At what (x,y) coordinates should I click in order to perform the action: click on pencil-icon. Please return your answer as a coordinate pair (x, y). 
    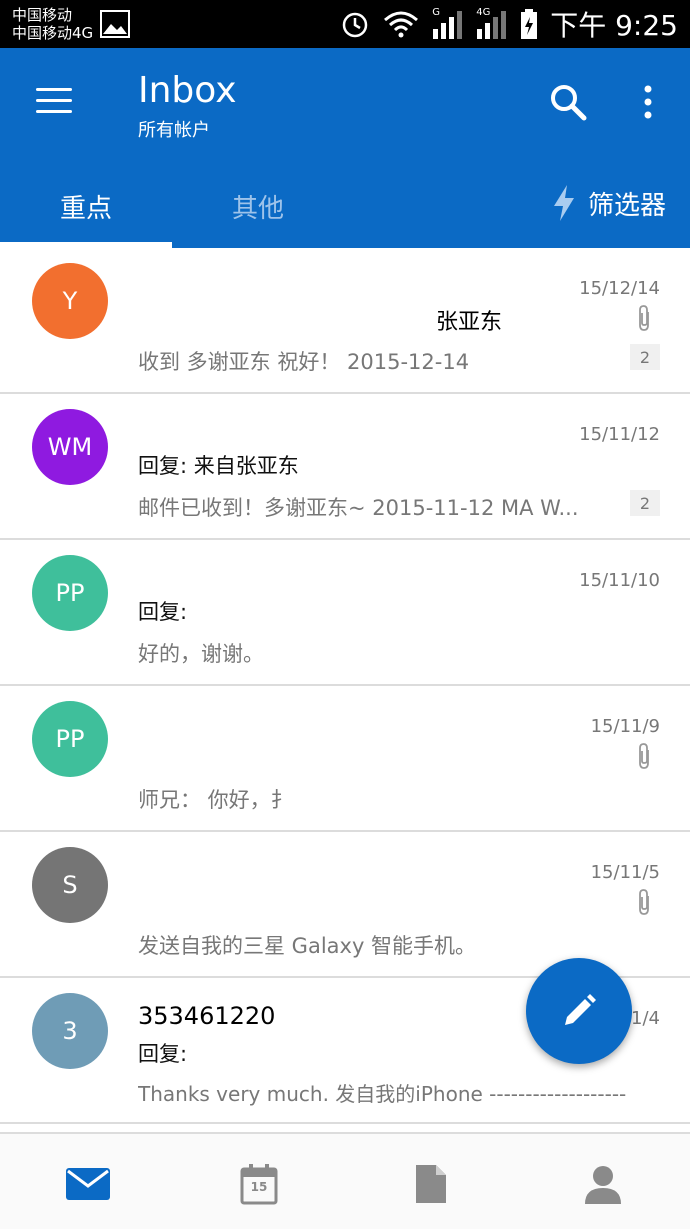
    Looking at the image, I should click on (580, 1009).